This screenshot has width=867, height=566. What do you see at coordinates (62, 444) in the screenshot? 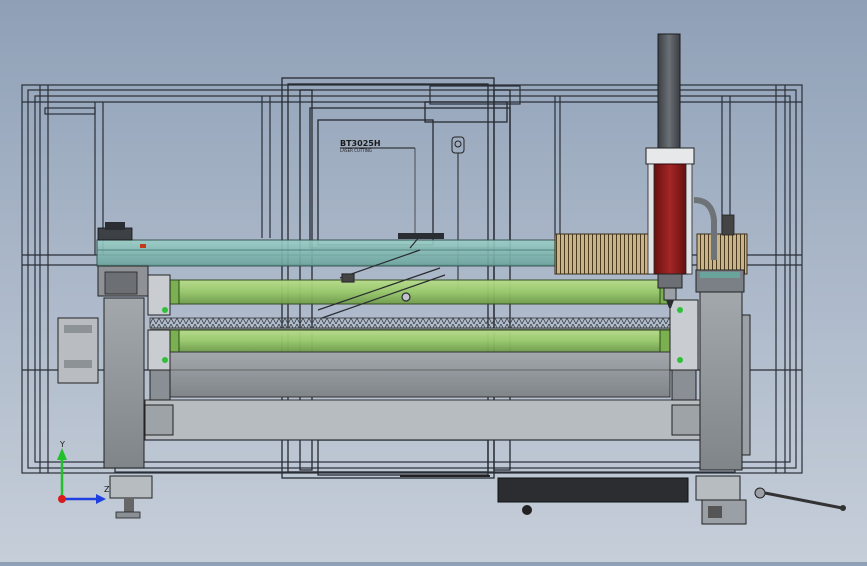
I see `y-axis-label: Y` at bounding box center [62, 444].